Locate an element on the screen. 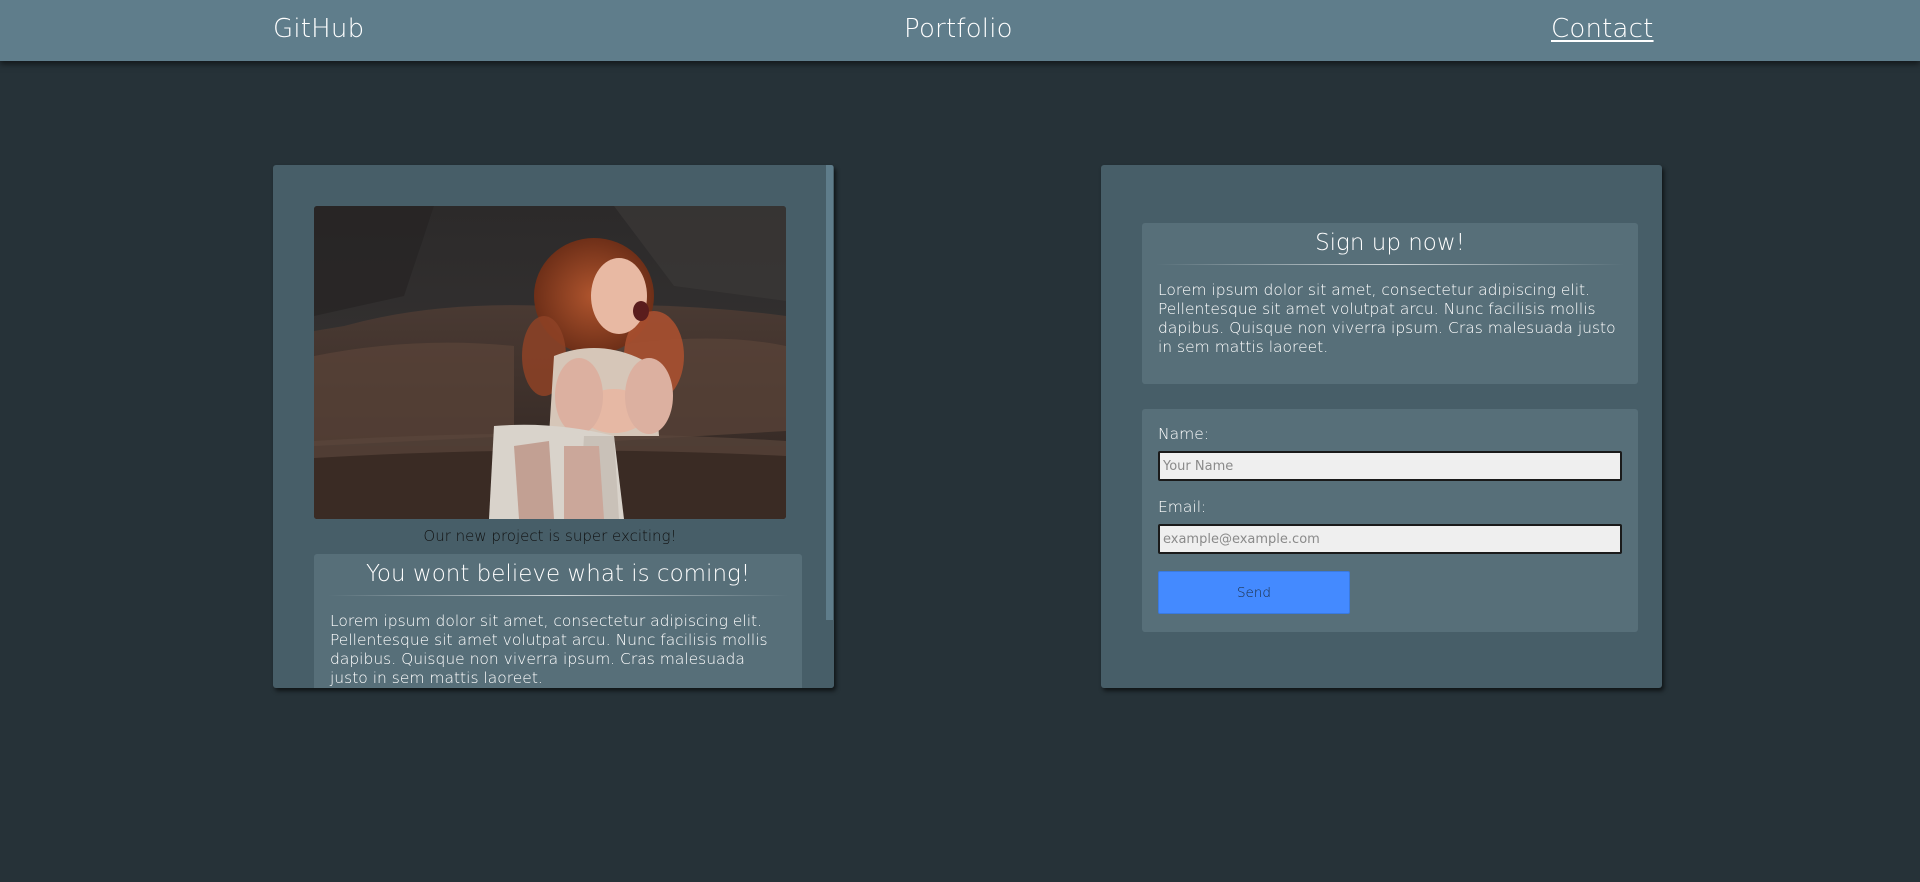  project-photo is located at coordinates (550, 362).